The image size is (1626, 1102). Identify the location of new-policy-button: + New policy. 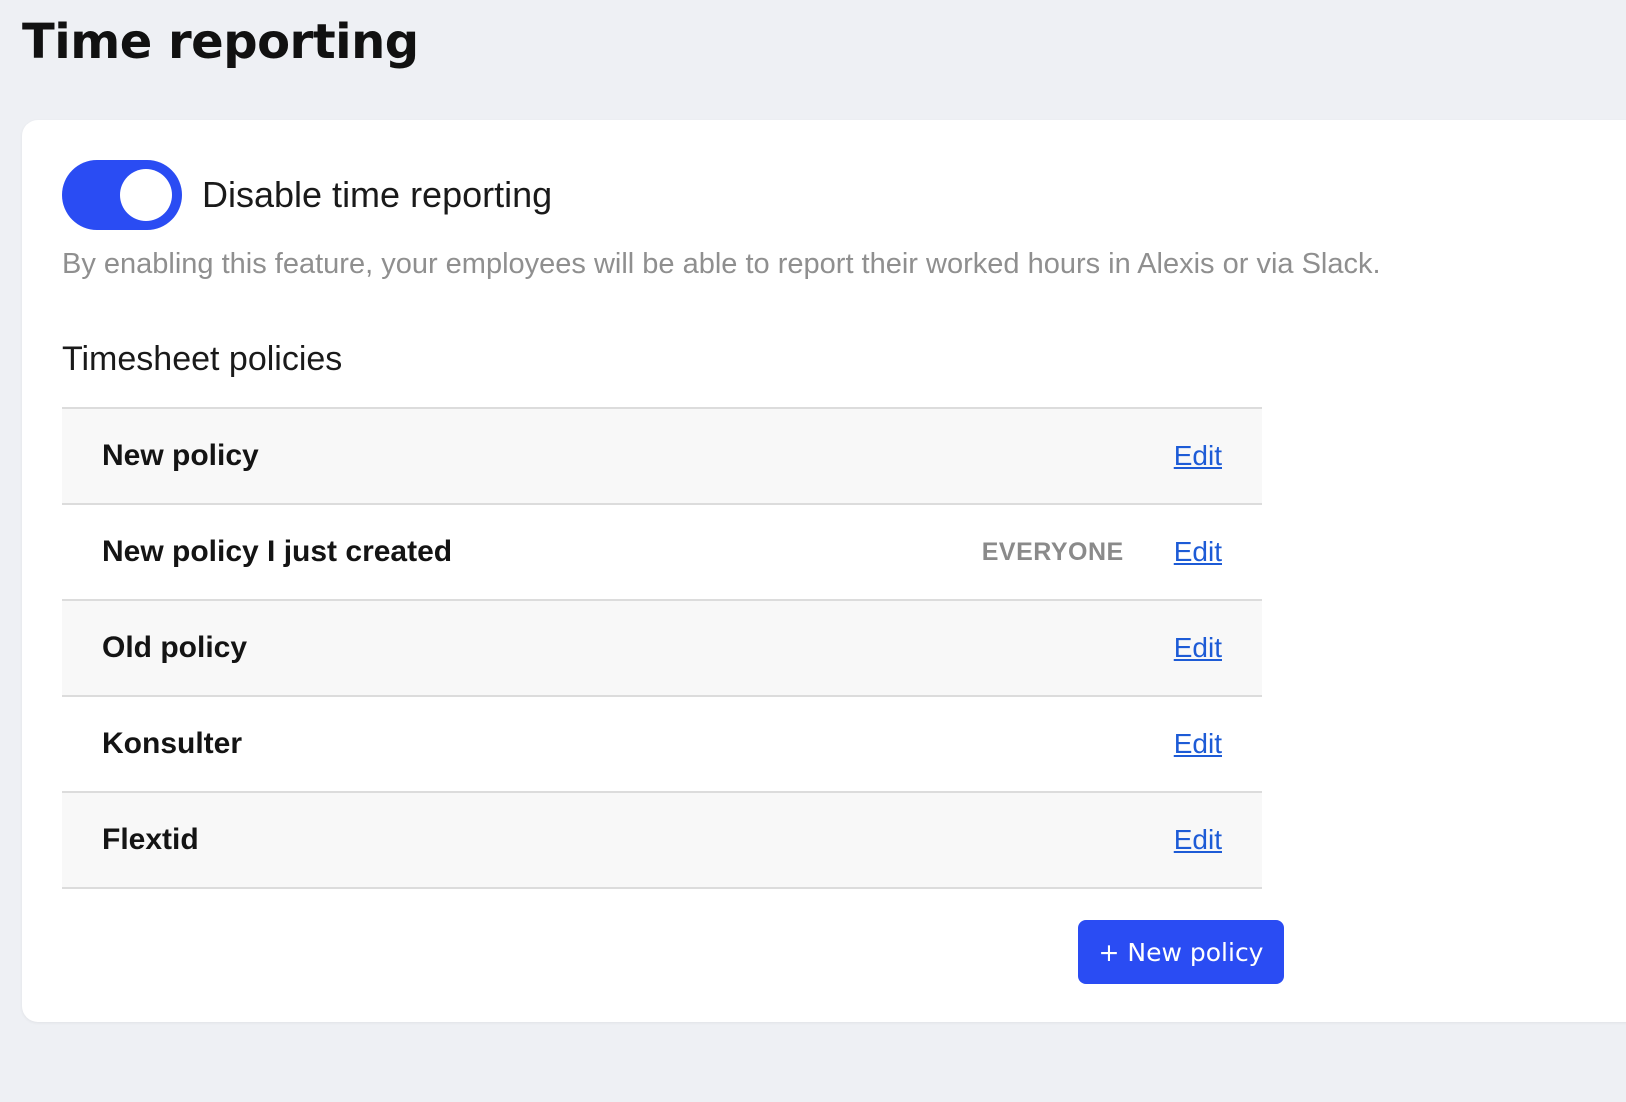
(1181, 952).